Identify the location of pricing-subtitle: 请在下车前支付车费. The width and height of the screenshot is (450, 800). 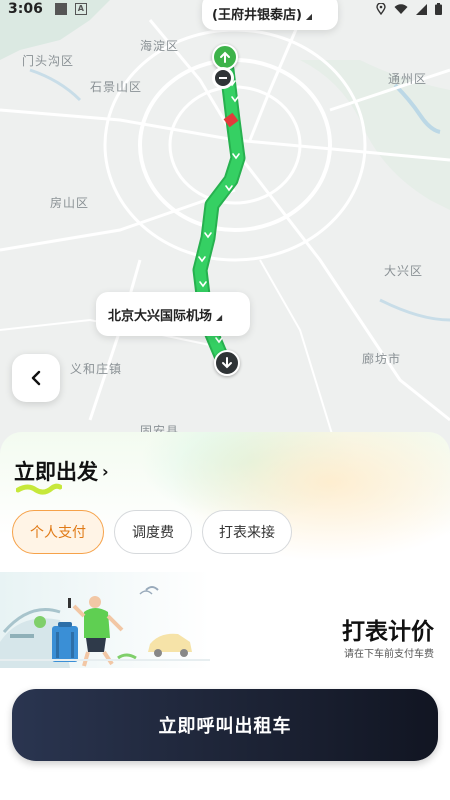
(389, 654).